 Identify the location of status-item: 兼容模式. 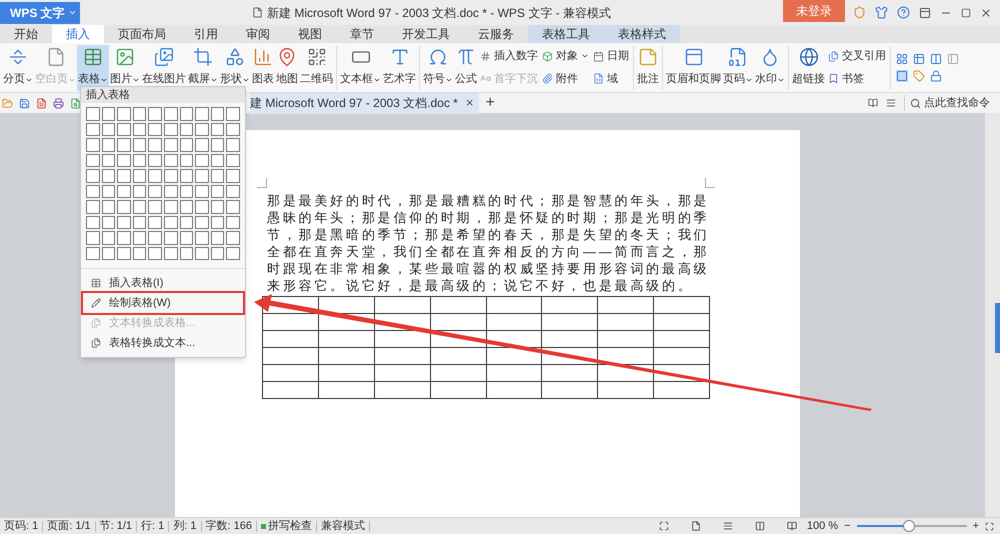
(343, 526).